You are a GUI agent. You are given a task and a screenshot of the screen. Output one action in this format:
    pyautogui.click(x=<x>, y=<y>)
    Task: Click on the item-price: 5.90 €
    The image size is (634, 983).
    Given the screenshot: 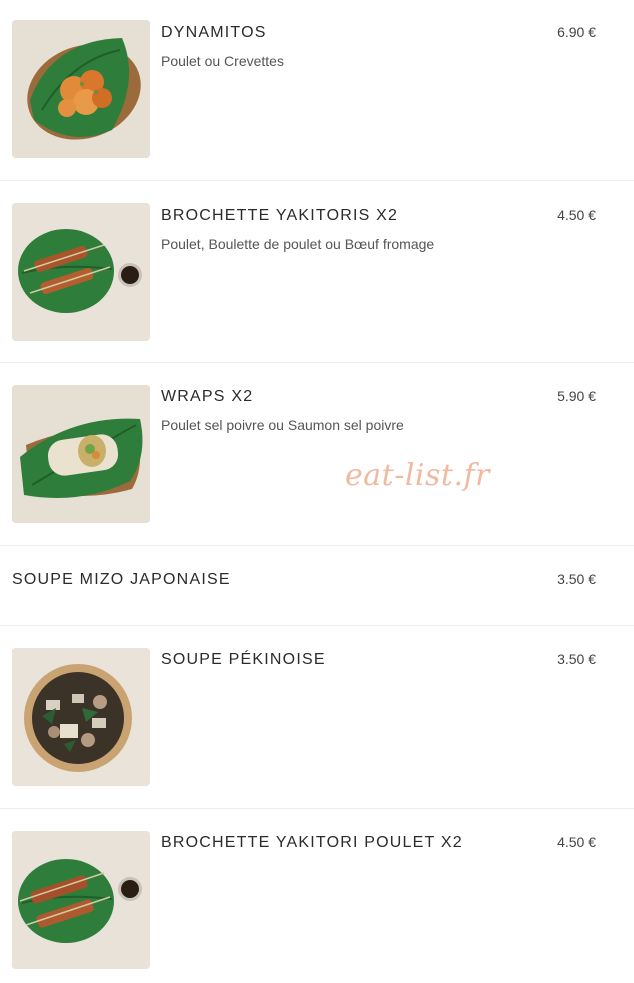 What is the action you would take?
    pyautogui.click(x=576, y=396)
    